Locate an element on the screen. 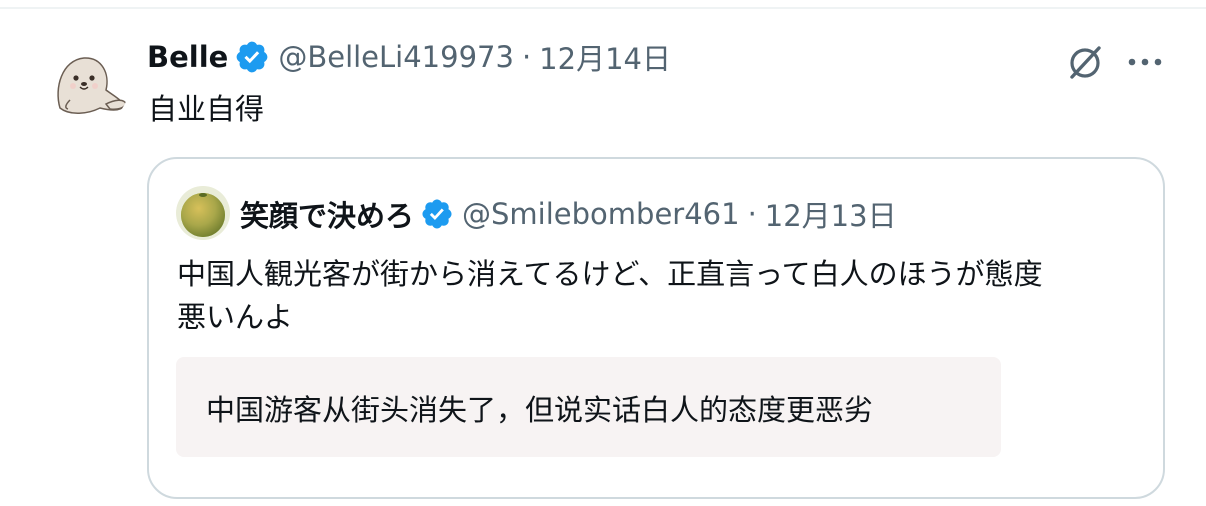  quoted-tweet-header: 笑顔で決めろ @Smilebomber461 · 12月13日 is located at coordinates (568, 214).